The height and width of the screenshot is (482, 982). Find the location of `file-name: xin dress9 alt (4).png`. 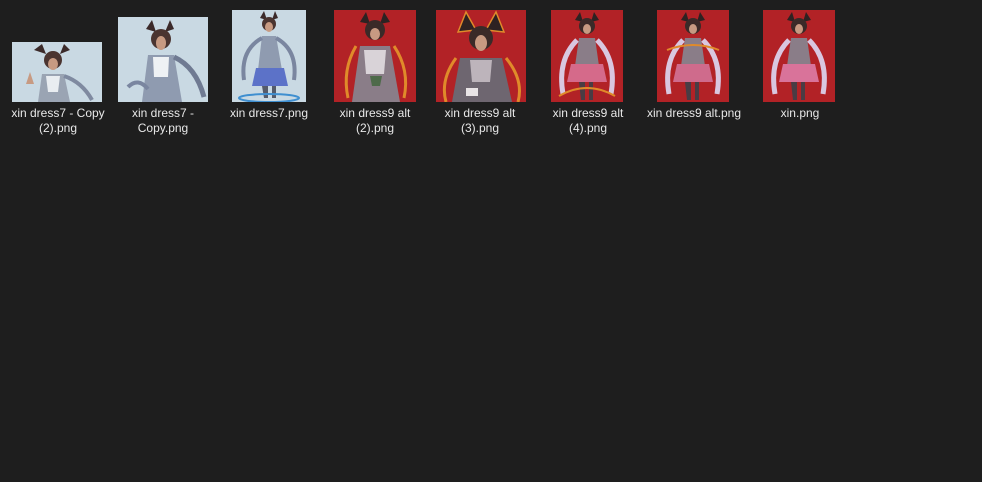

file-name: xin dress9 alt (4).png is located at coordinates (588, 121).